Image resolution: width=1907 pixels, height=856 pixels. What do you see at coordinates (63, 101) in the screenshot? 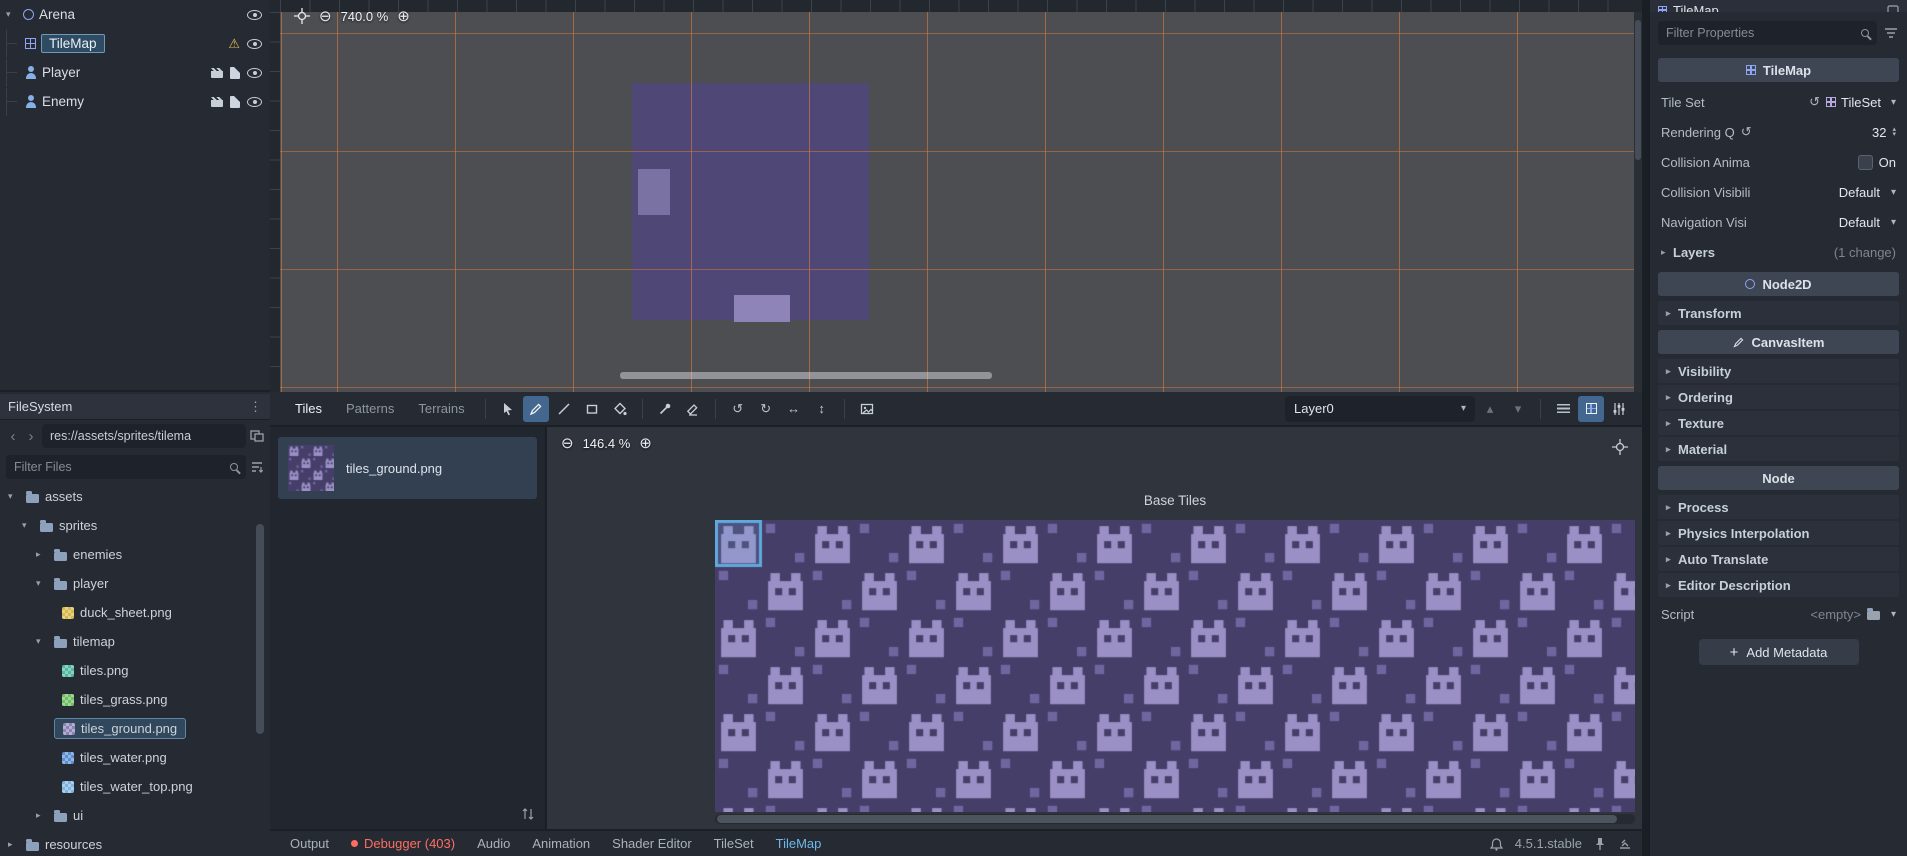
I see `scene-node-label: Enemy` at bounding box center [63, 101].